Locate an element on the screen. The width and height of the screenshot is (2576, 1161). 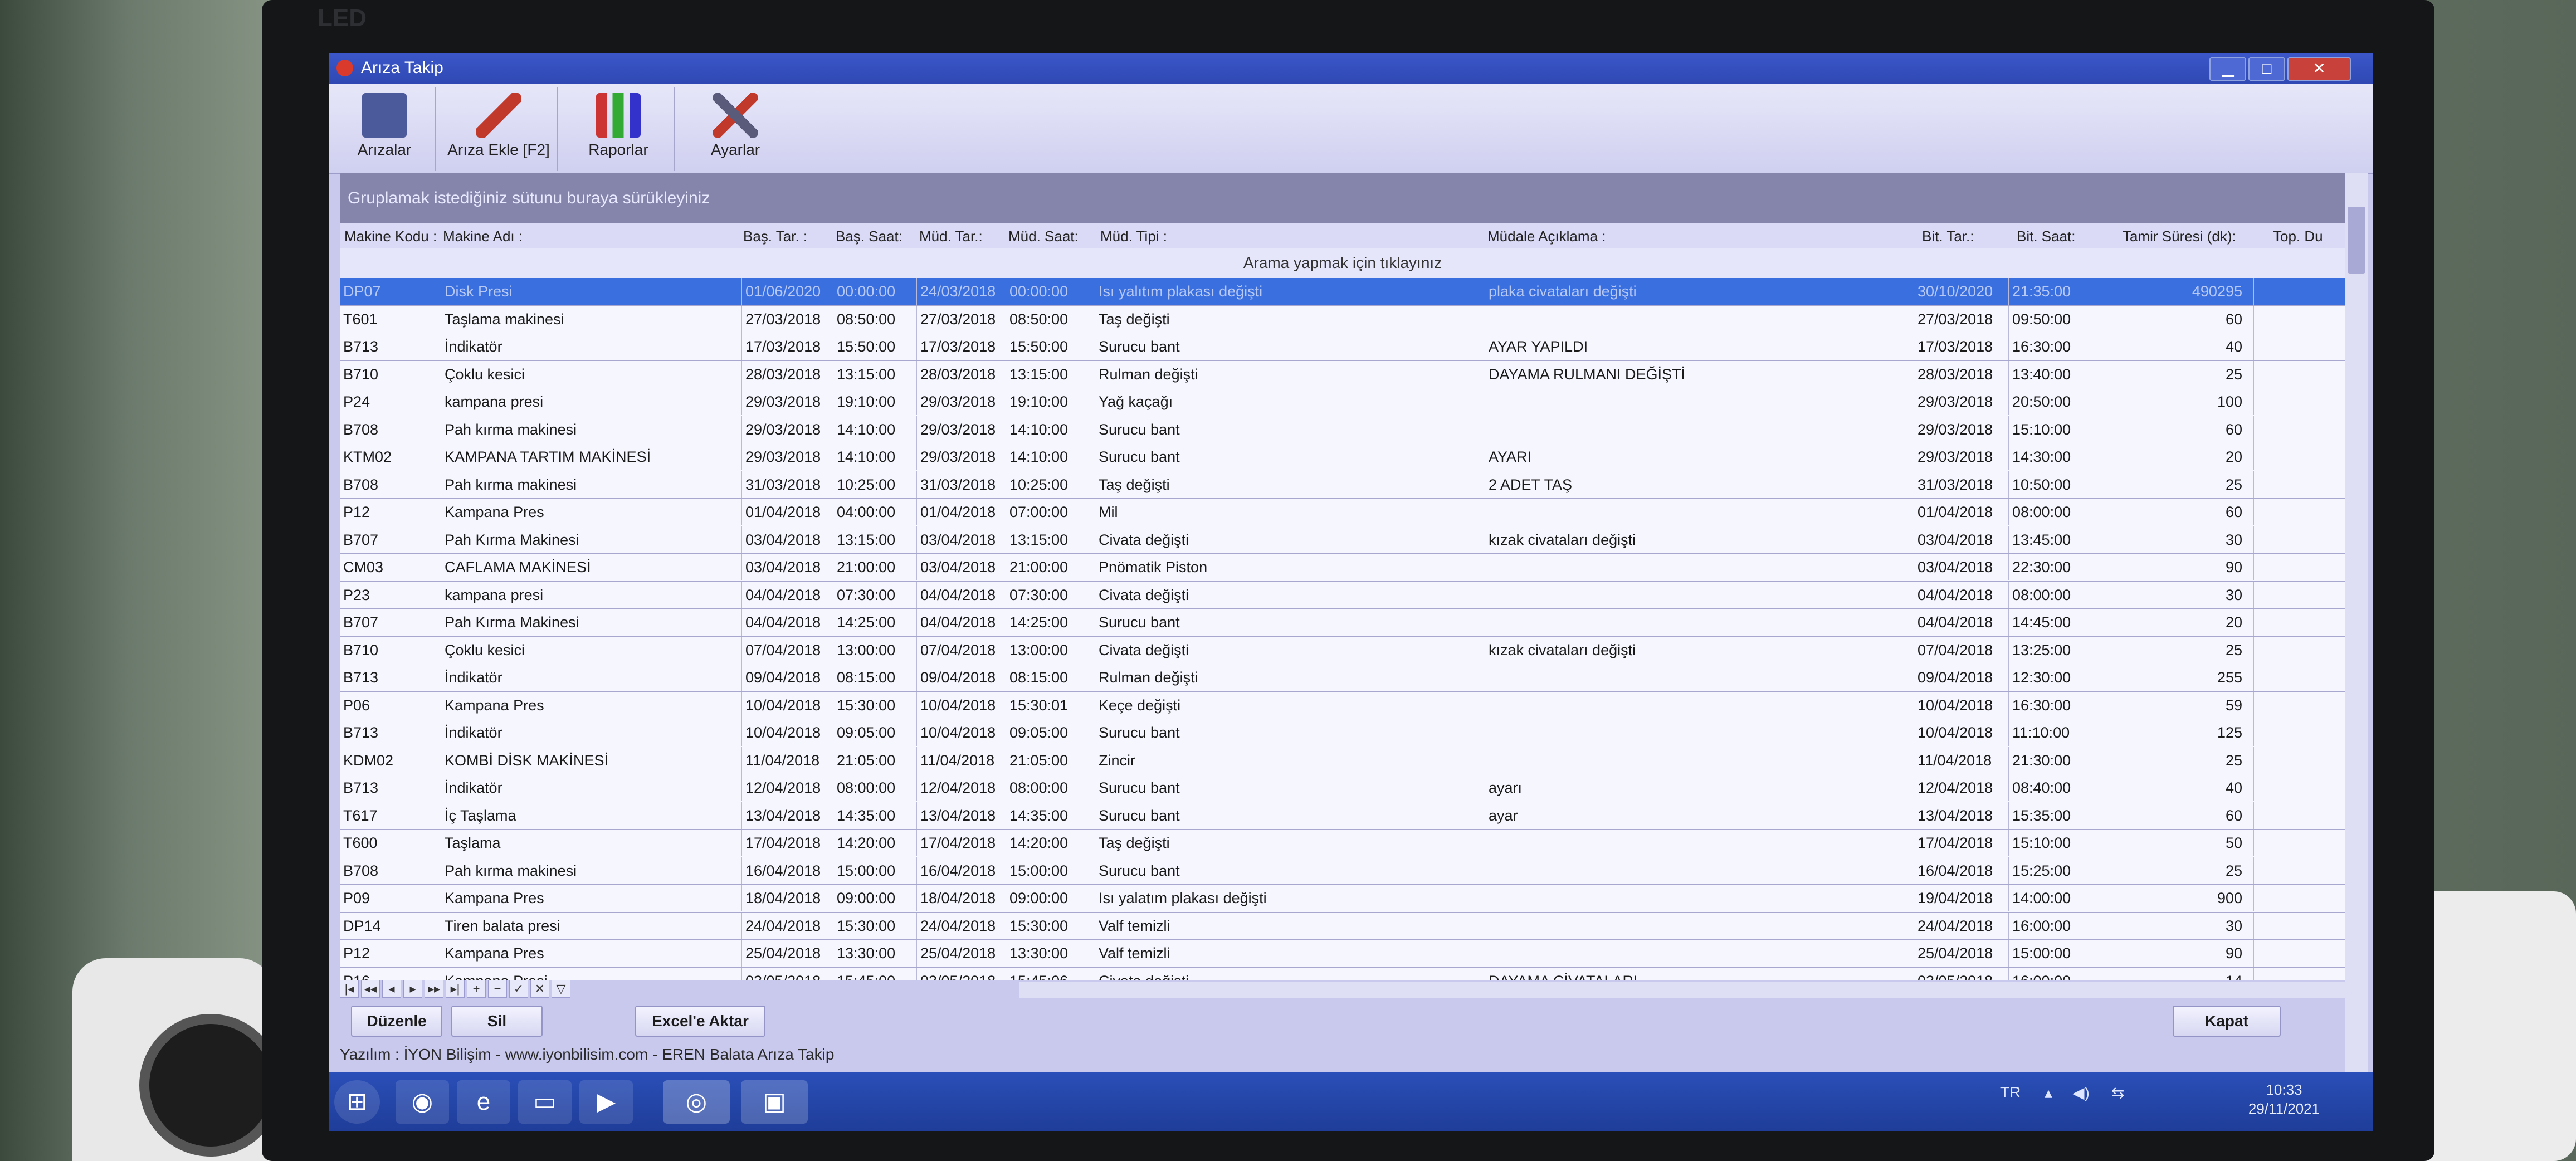
cell-ad: KAMPANA TARTIM MAKİNESİ is located at coordinates (591, 456).